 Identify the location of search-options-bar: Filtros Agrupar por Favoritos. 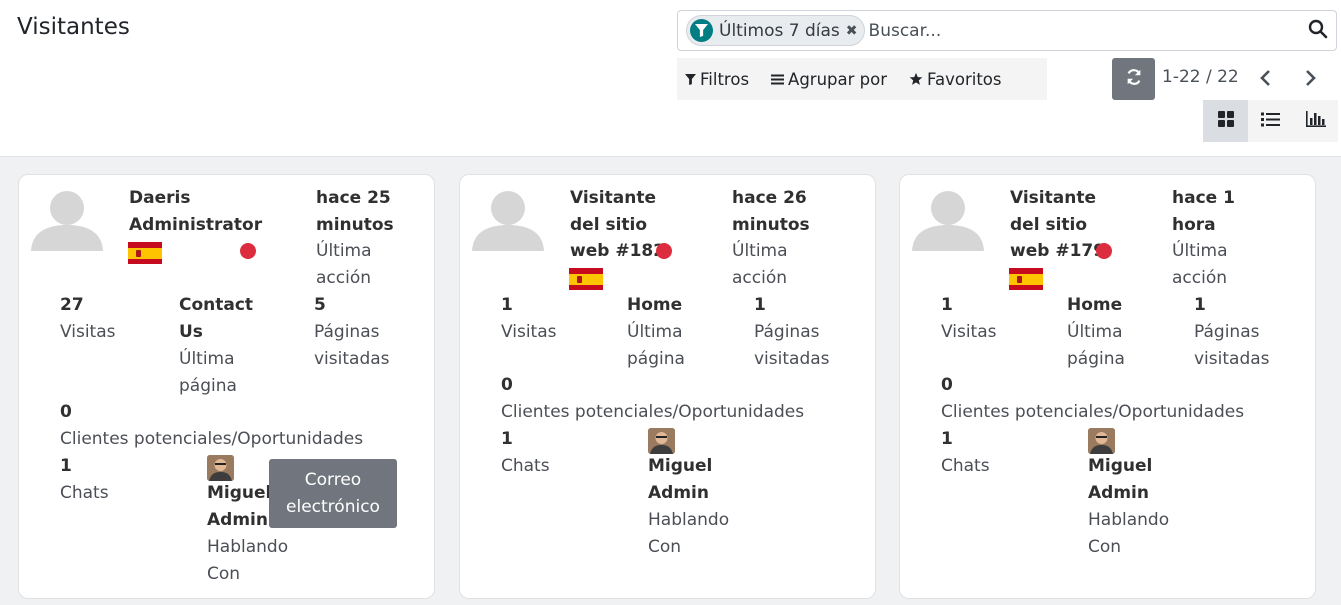
(862, 79).